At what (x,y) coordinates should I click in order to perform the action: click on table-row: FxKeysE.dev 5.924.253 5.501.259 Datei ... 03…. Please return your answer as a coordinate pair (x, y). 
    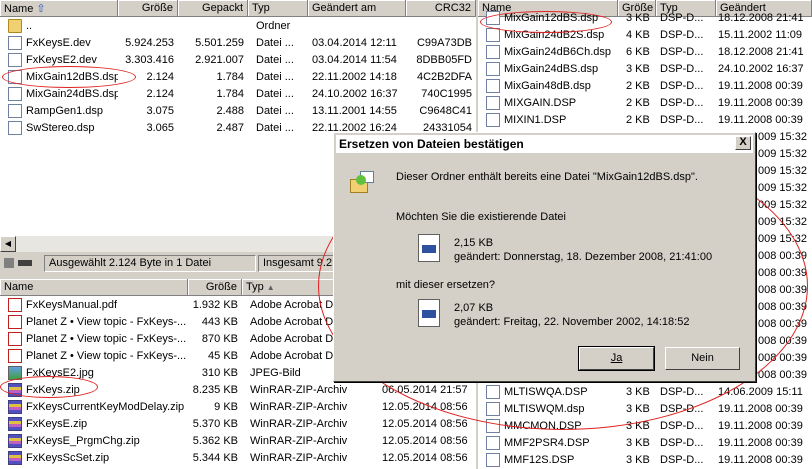
    Looking at the image, I should click on (238, 43).